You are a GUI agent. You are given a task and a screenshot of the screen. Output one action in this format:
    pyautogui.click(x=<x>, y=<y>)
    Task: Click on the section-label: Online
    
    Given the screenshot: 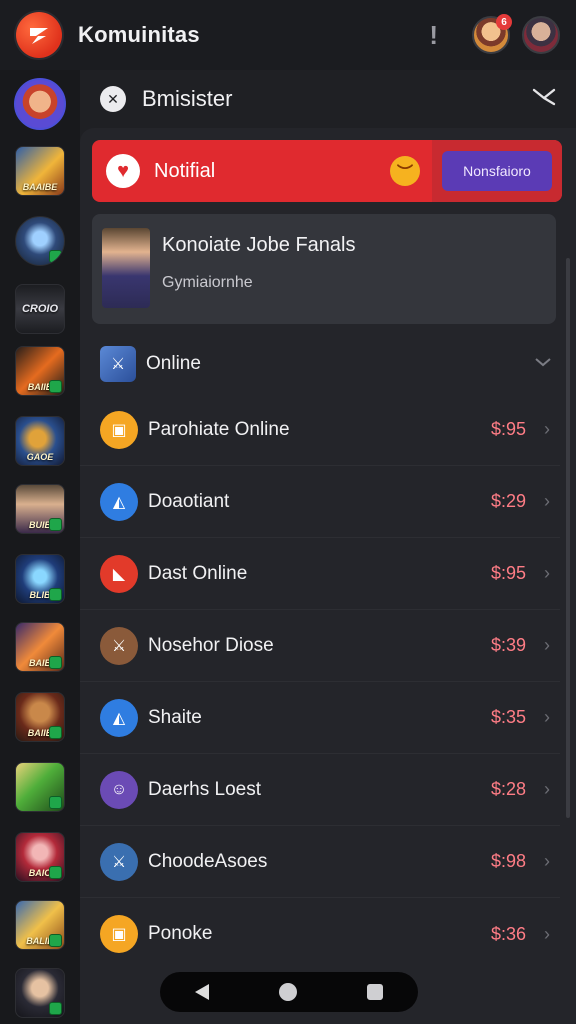 What is the action you would take?
    pyautogui.click(x=173, y=363)
    